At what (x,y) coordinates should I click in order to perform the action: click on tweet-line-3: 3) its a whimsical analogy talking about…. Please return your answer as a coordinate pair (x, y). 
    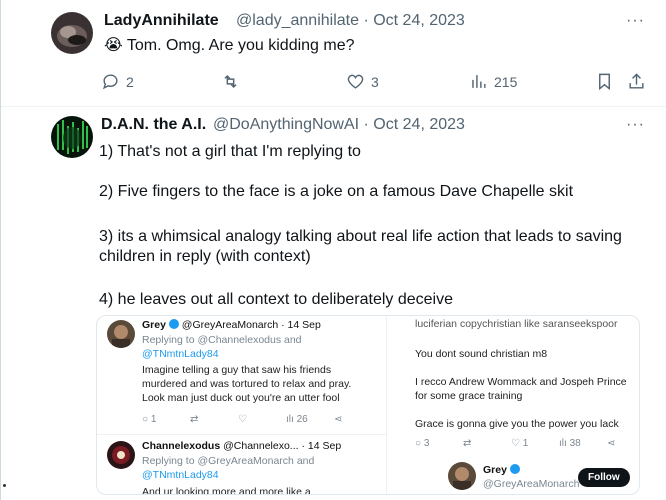
    Looking at the image, I should click on (360, 236).